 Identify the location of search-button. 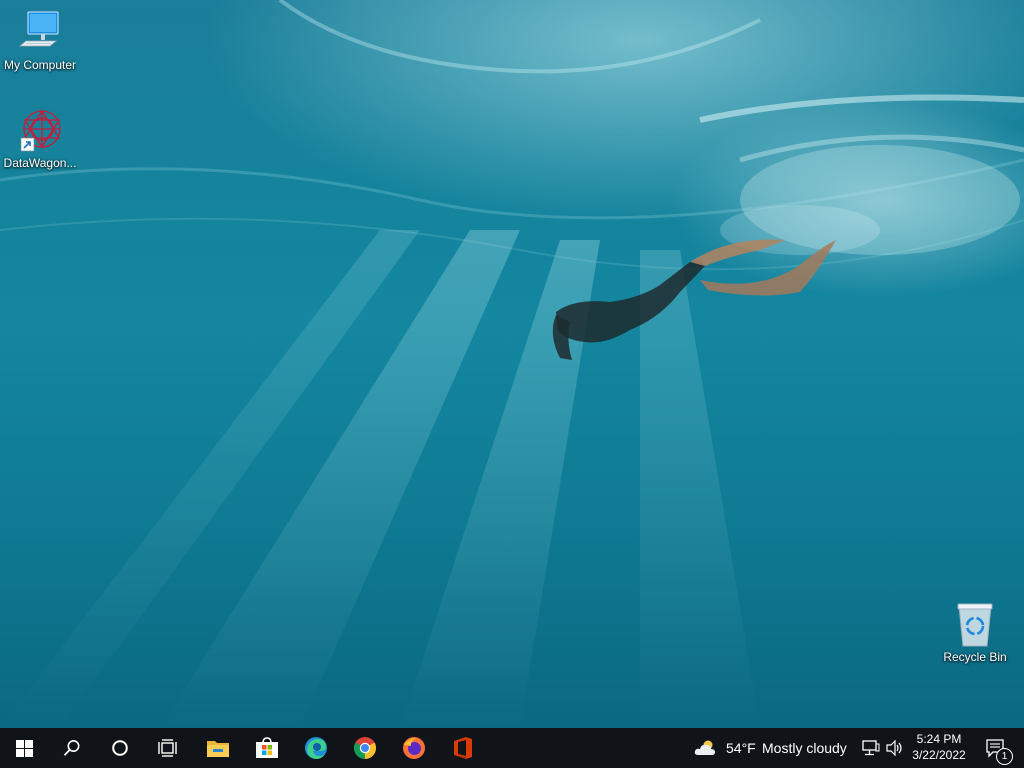
(72, 748).